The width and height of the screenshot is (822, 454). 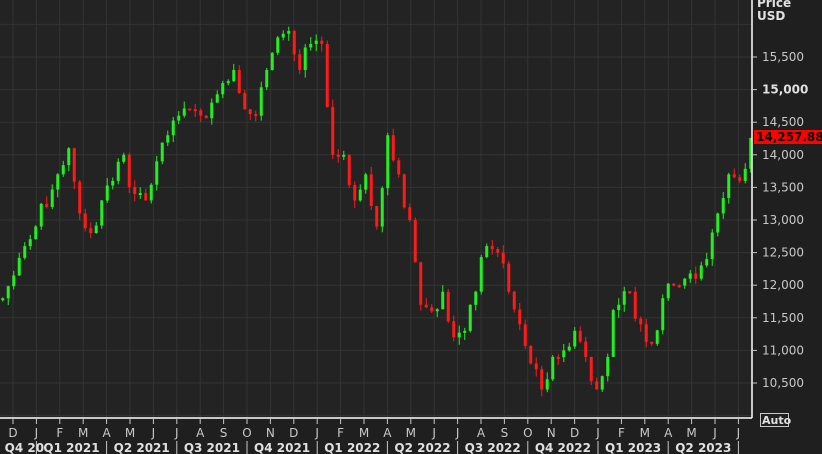 I want to click on month-label: N, so click(x=270, y=433).